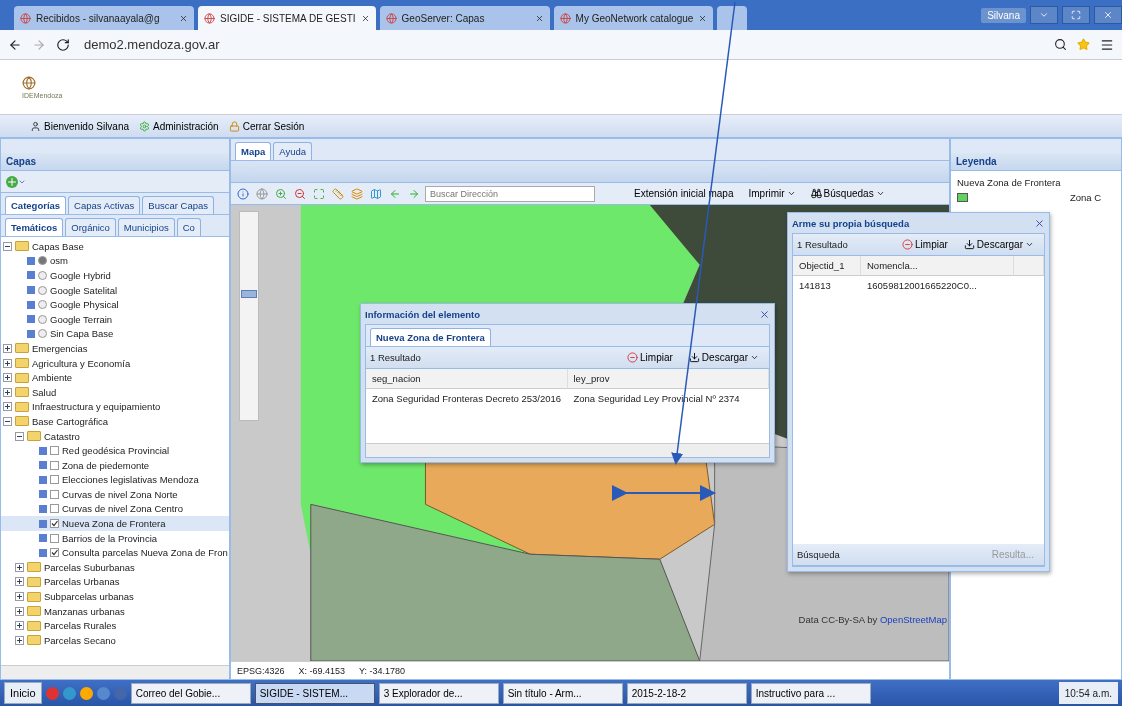  Describe the element at coordinates (80, 126) in the screenshot. I see `toolbar-button: Bienvenido Silvana` at that location.